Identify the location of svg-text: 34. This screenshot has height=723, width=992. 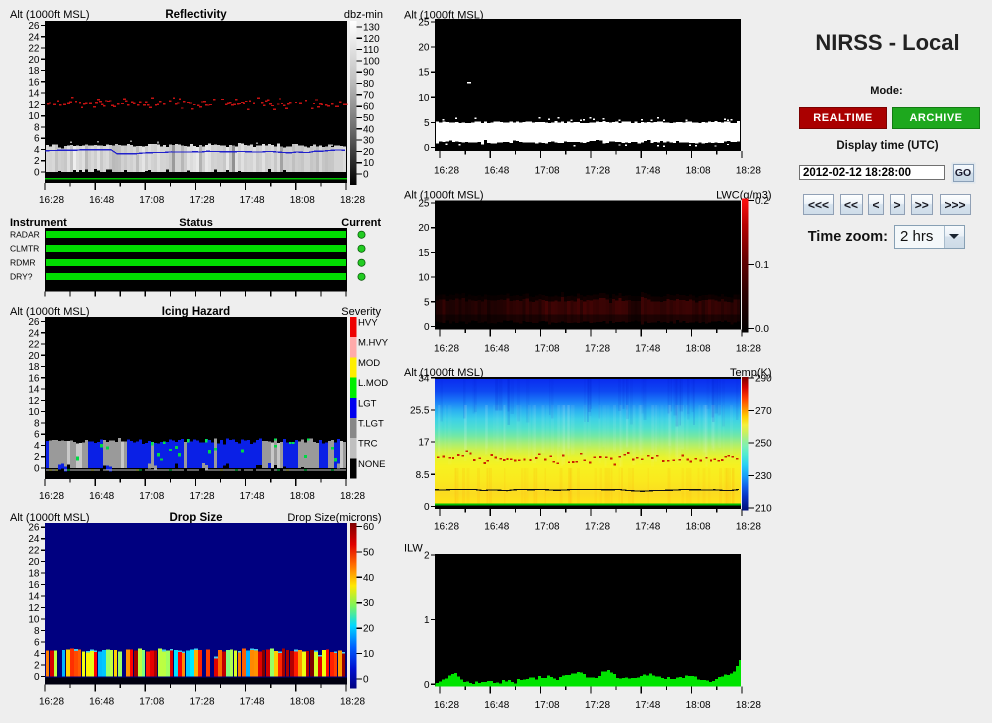
(424, 378).